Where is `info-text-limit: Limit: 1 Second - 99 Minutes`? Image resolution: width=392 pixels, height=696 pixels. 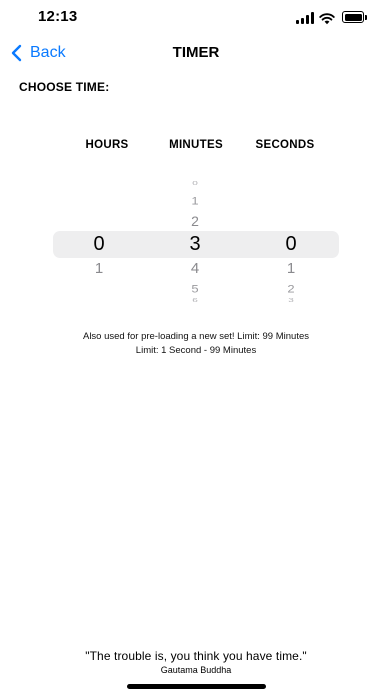
info-text-limit: Limit: 1 Second - 99 Minutes is located at coordinates (196, 350).